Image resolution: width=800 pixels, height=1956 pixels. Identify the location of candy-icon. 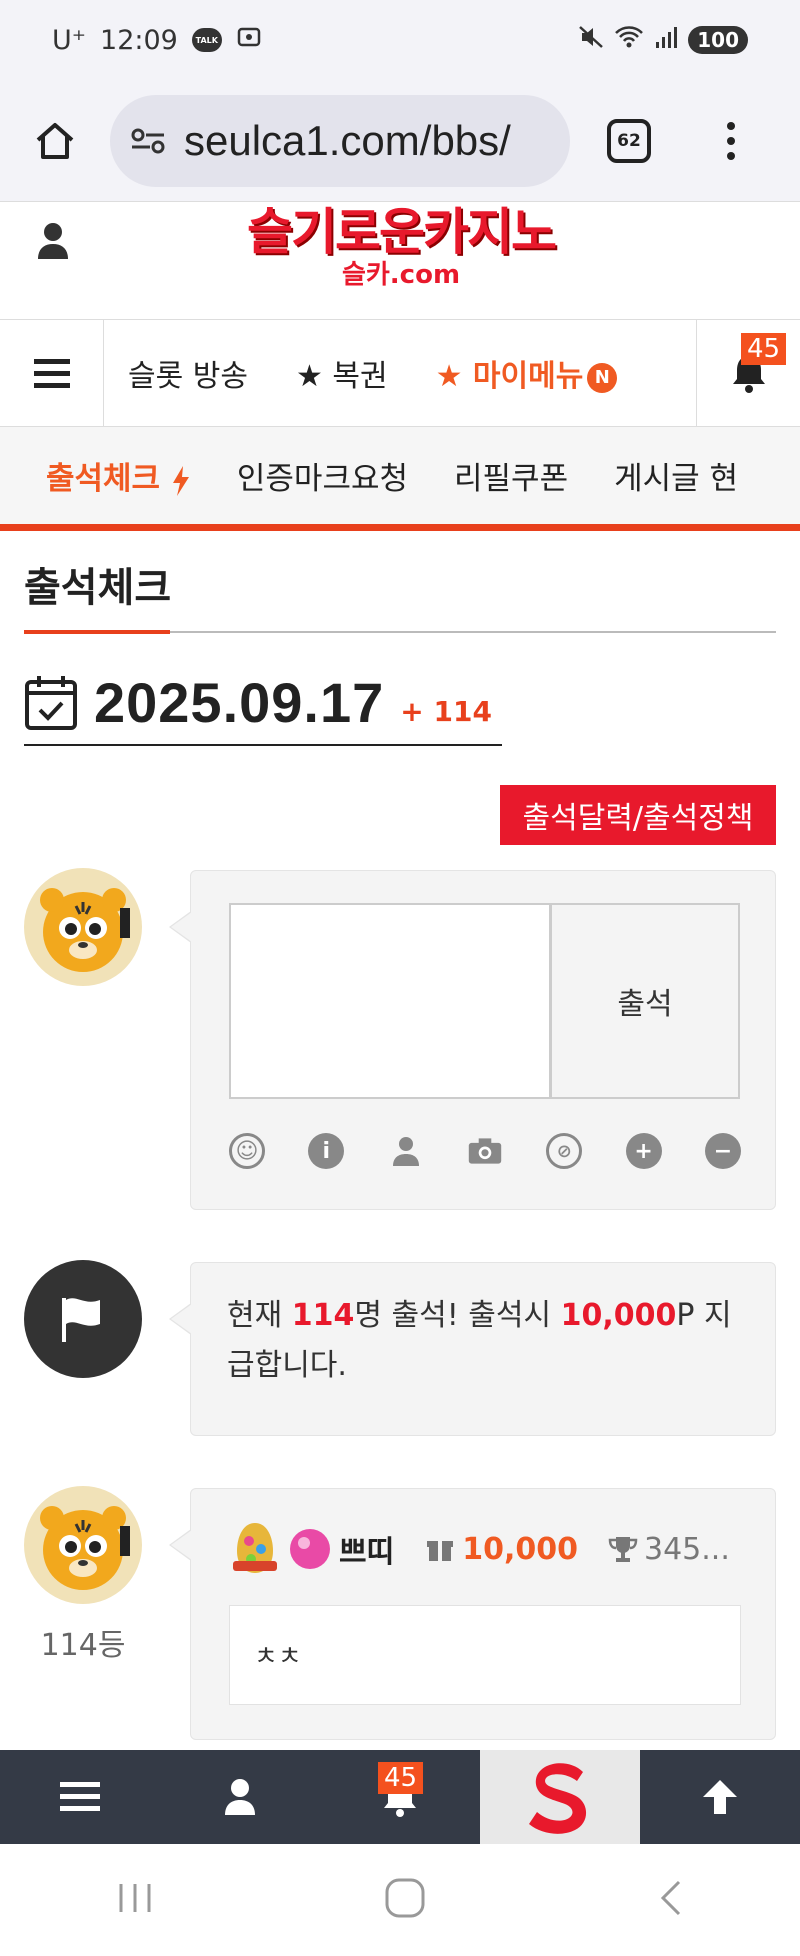
(310, 1549).